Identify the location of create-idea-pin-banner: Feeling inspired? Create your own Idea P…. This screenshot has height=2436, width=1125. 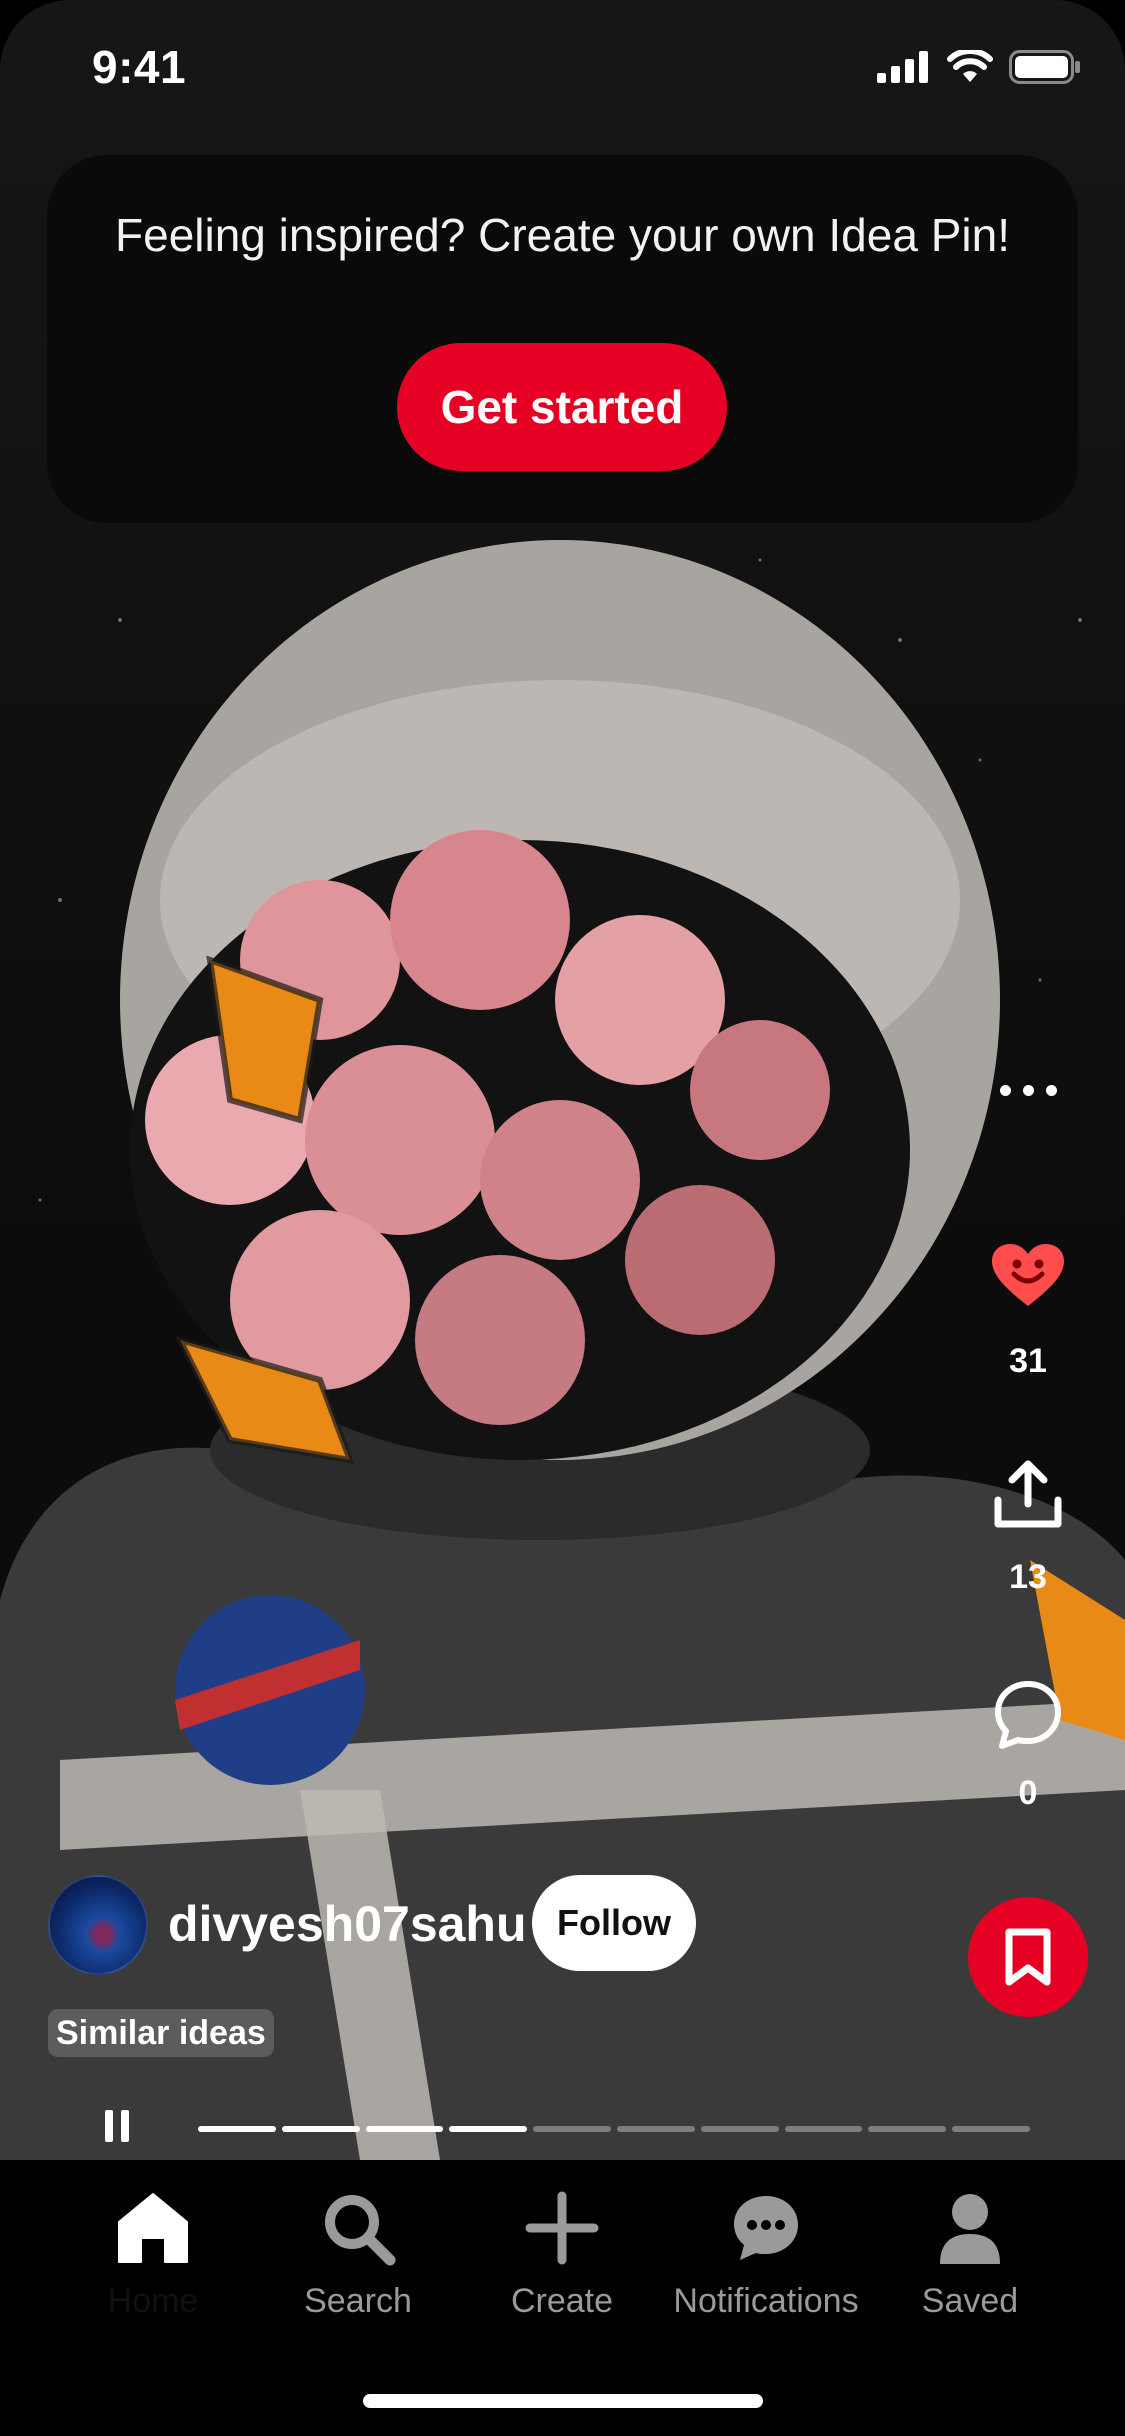
(562, 339).